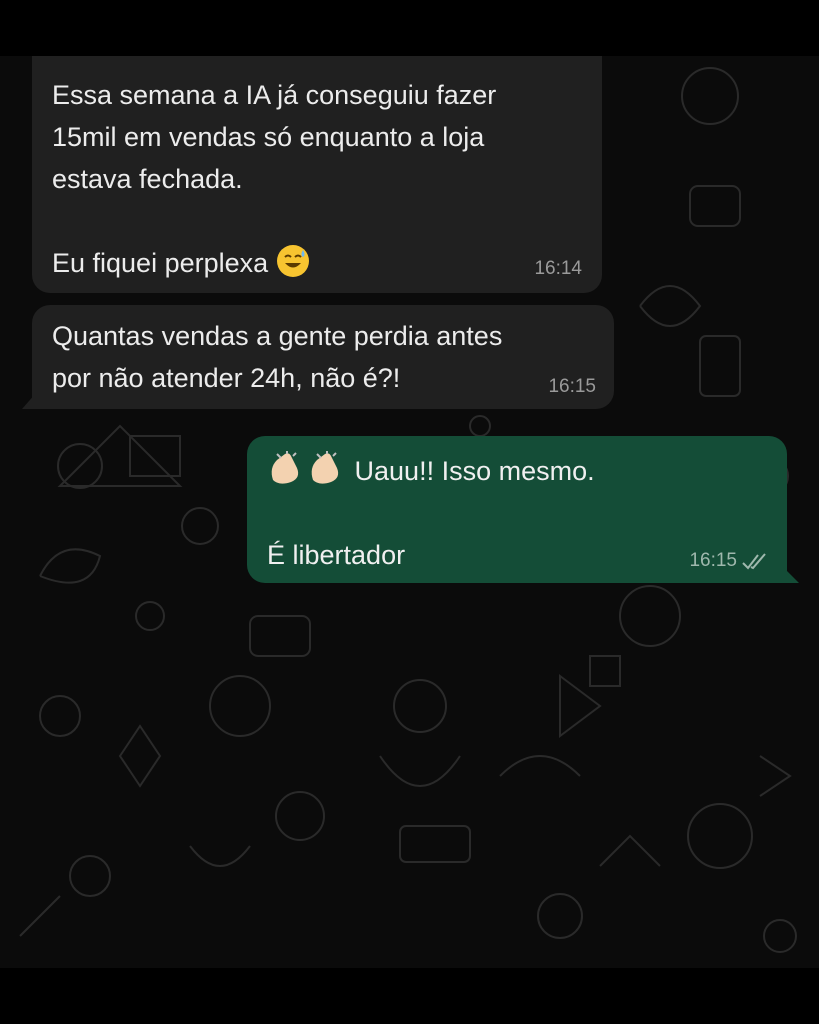 The height and width of the screenshot is (1024, 819). Describe the element at coordinates (558, 268) in the screenshot. I see `message-time: 16:14` at that location.